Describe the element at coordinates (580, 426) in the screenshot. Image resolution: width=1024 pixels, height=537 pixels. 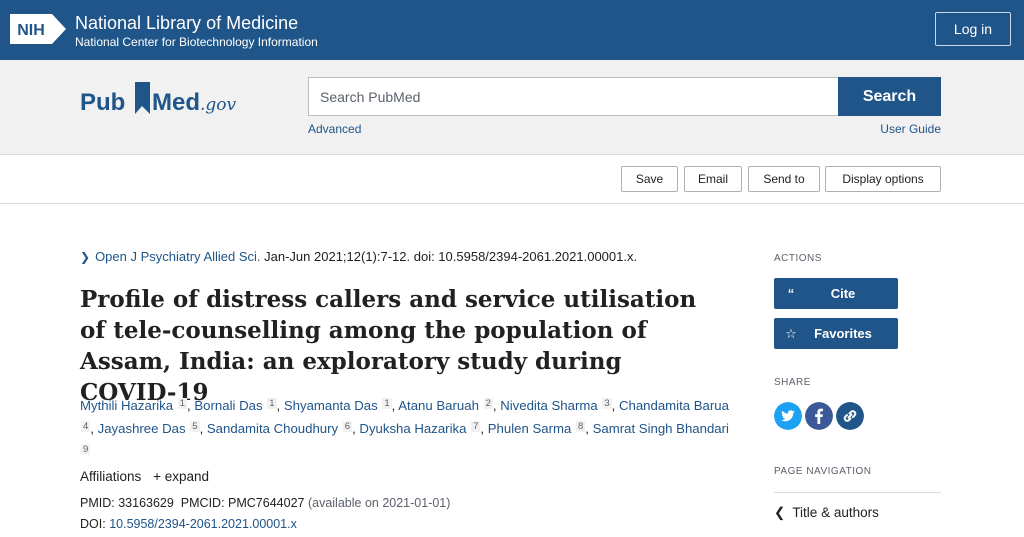
I see `affiliation-number: 8` at that location.